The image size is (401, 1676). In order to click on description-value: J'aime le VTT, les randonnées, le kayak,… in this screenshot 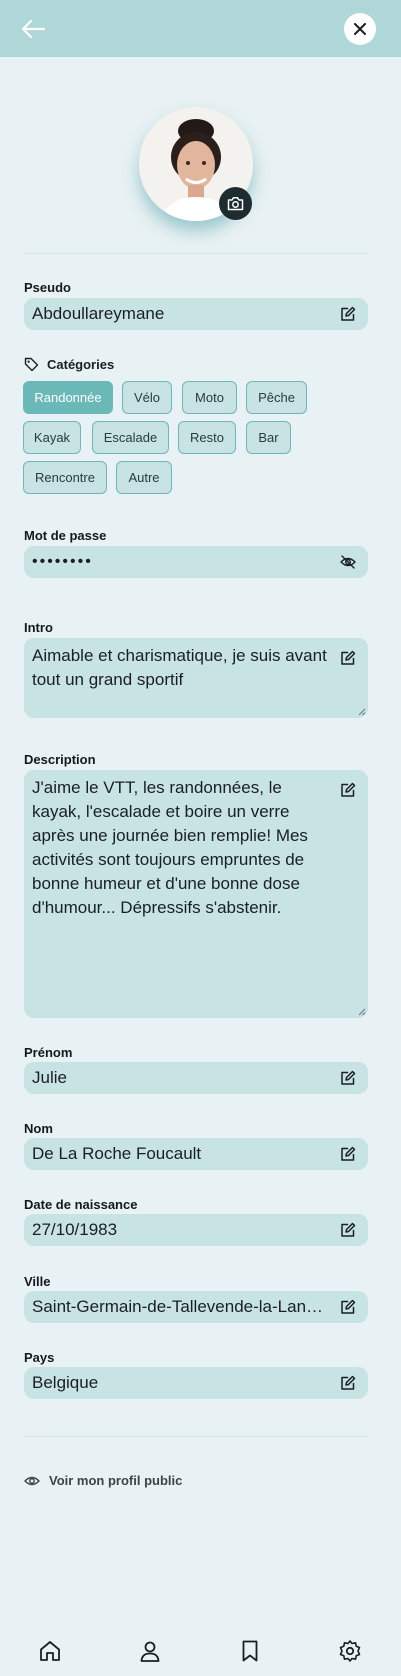, I will do `click(170, 847)`.